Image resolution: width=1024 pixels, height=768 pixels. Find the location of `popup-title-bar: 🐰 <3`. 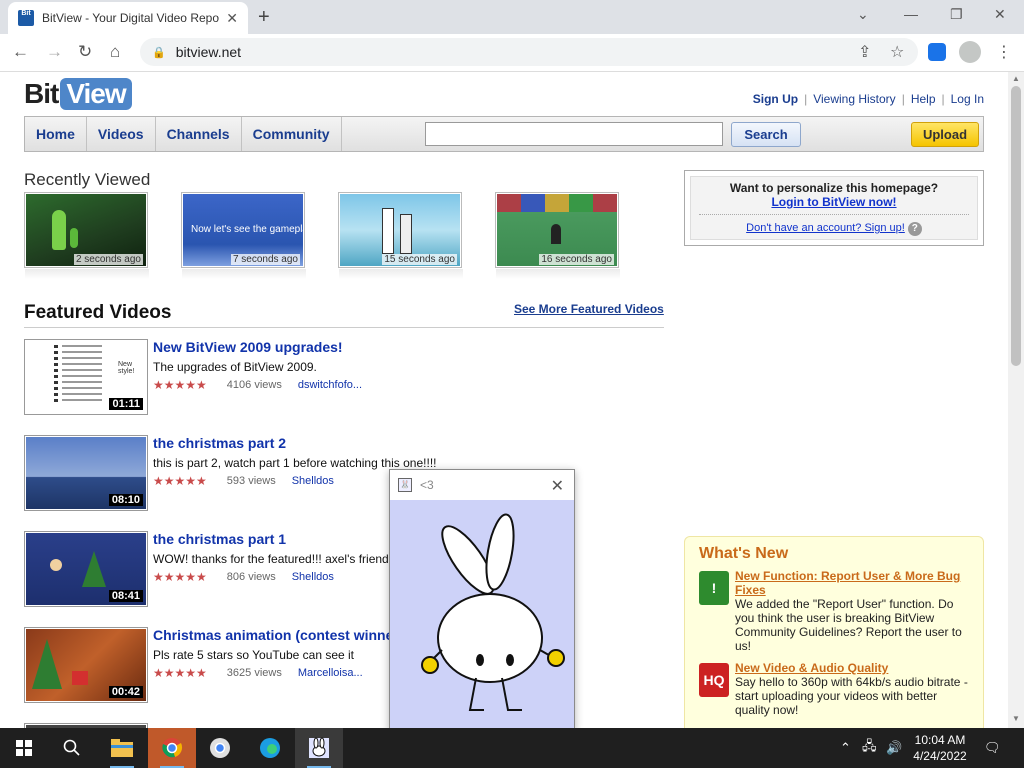

popup-title-bar: 🐰 <3 is located at coordinates (482, 485).